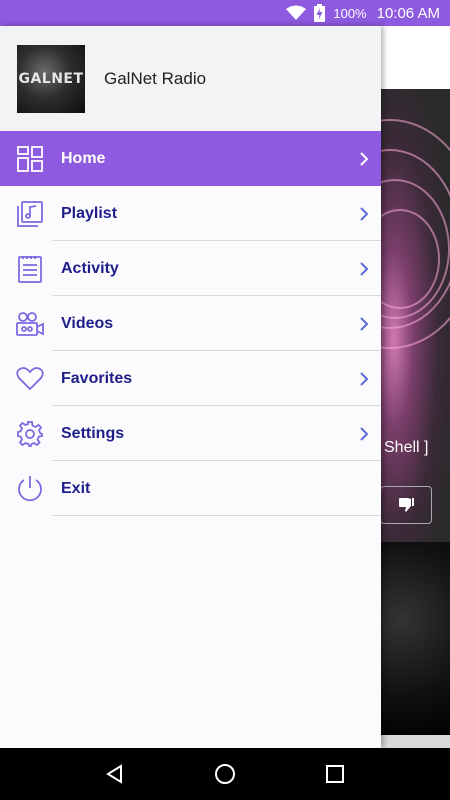 Image resolution: width=450 pixels, height=800 pixels. What do you see at coordinates (87, 323) in the screenshot?
I see `menu-label-videos: Videos` at bounding box center [87, 323].